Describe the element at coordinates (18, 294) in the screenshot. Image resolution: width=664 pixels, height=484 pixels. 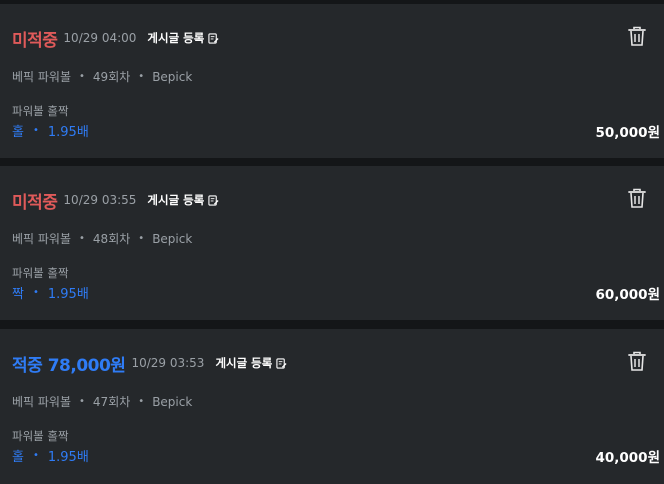
I see `pick-choice: 짝` at that location.